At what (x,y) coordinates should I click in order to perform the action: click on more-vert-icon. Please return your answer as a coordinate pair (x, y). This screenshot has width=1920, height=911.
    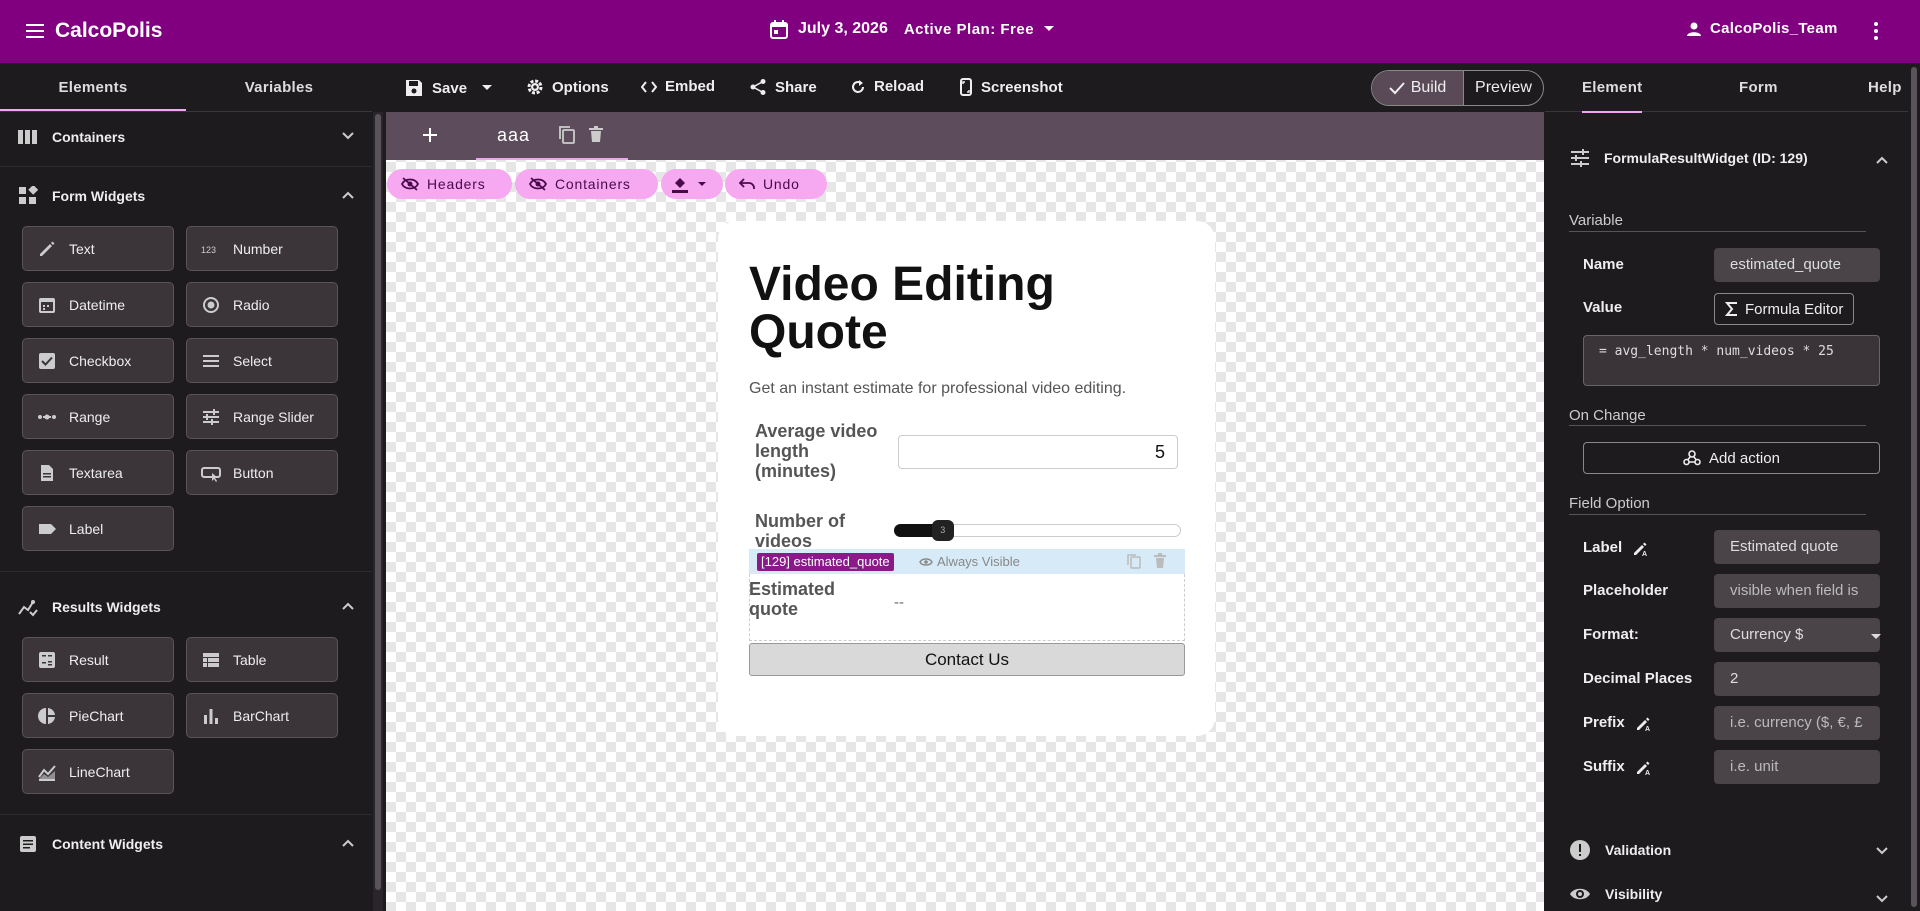
    Looking at the image, I should click on (1876, 31).